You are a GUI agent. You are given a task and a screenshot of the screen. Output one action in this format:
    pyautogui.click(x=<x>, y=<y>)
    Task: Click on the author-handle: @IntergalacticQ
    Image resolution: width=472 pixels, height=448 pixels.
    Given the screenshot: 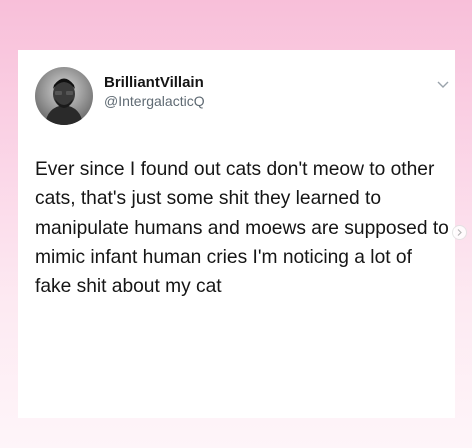 What is the action you would take?
    pyautogui.click(x=154, y=101)
    